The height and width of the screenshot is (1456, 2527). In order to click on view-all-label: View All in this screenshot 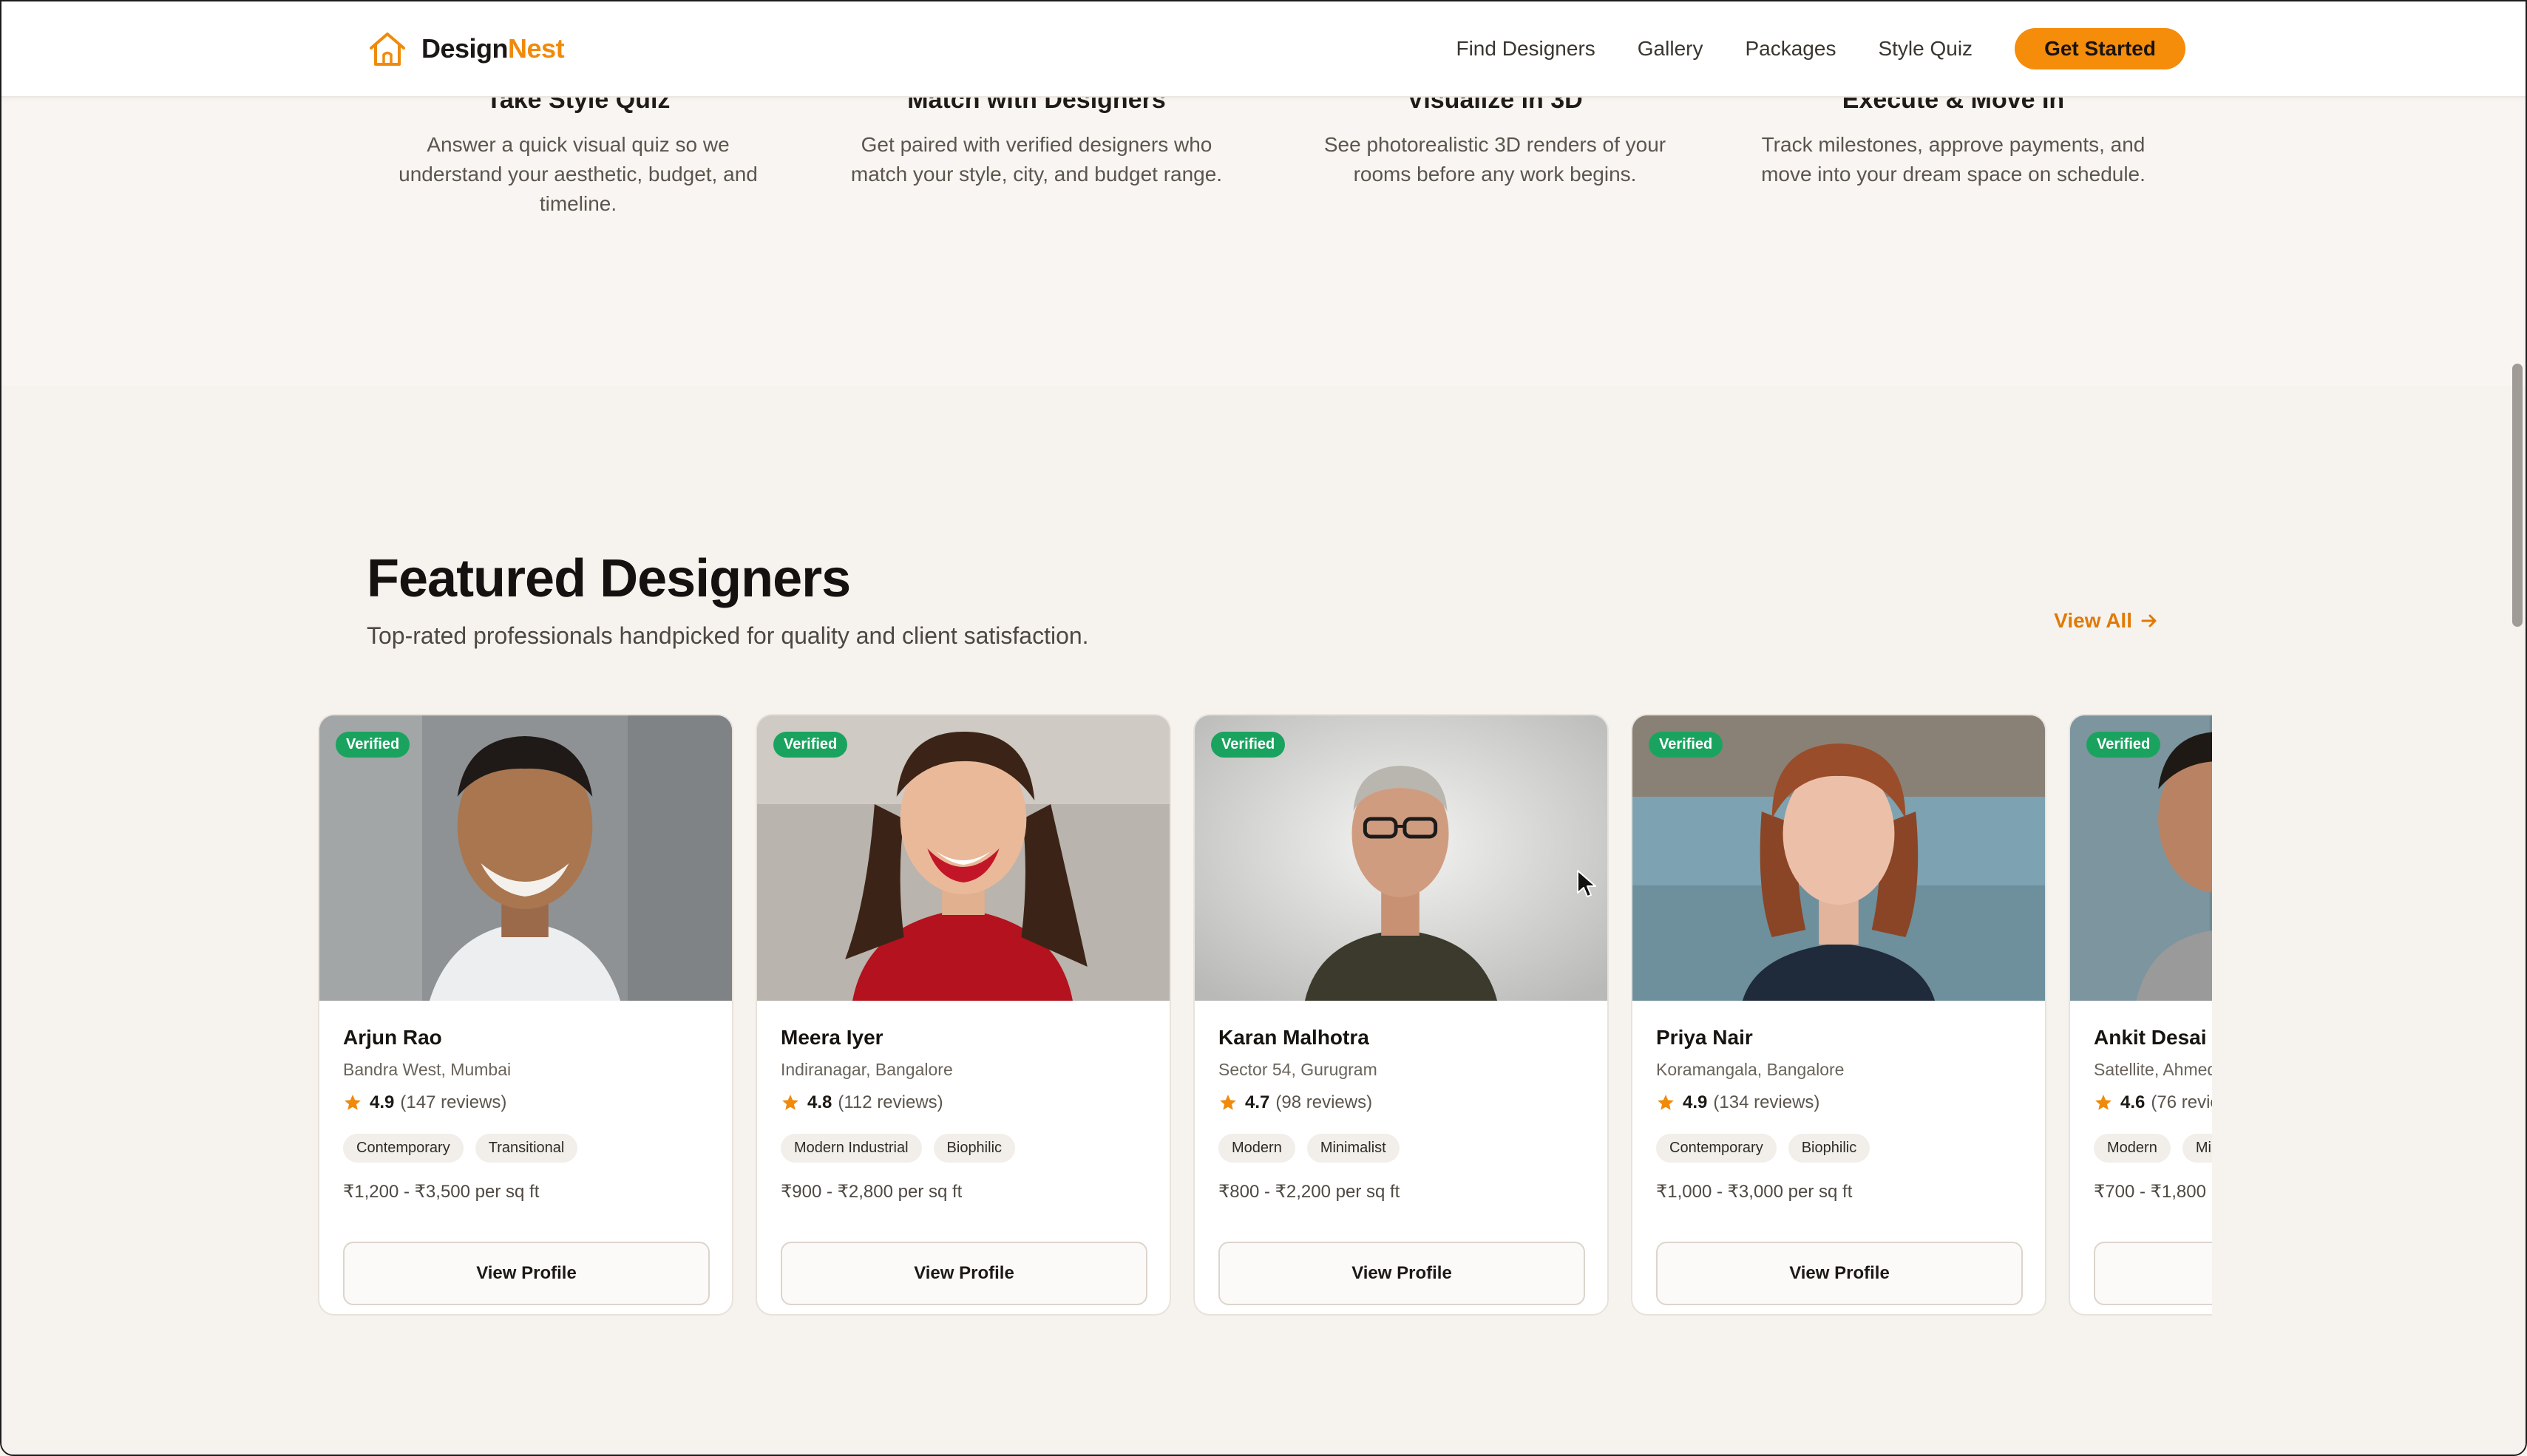, I will do `click(2093, 620)`.